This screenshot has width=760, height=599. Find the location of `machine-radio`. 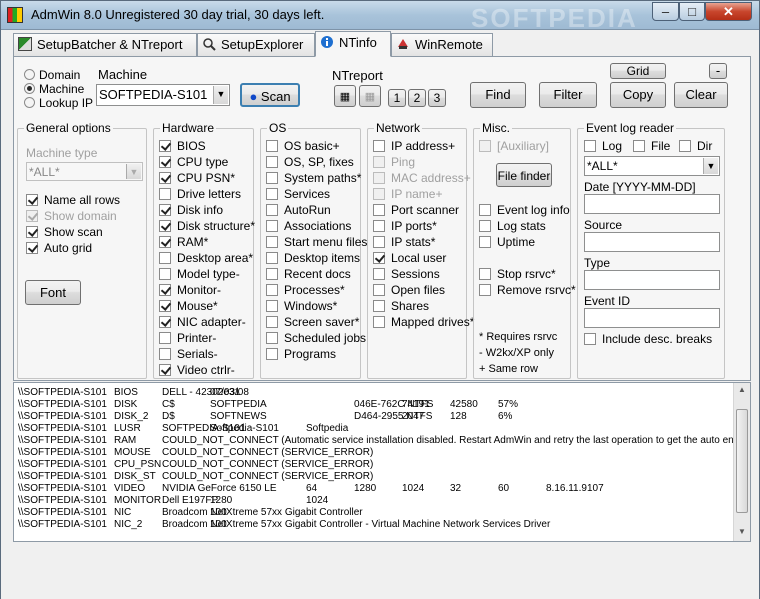

machine-radio is located at coordinates (29, 88).